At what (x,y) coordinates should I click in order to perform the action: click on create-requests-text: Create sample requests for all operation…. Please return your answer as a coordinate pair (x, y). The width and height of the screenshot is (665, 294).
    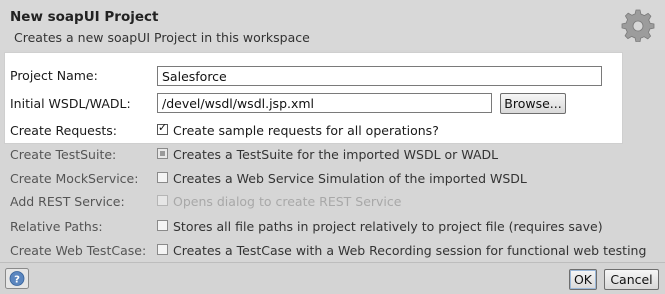
    Looking at the image, I should click on (306, 130).